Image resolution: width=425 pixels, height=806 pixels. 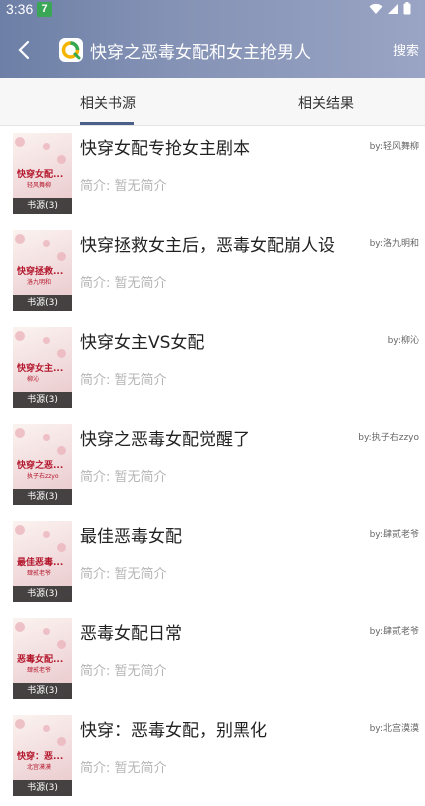 I want to click on book-title: 快穿之恶毒女配觉醒了, so click(x=165, y=437).